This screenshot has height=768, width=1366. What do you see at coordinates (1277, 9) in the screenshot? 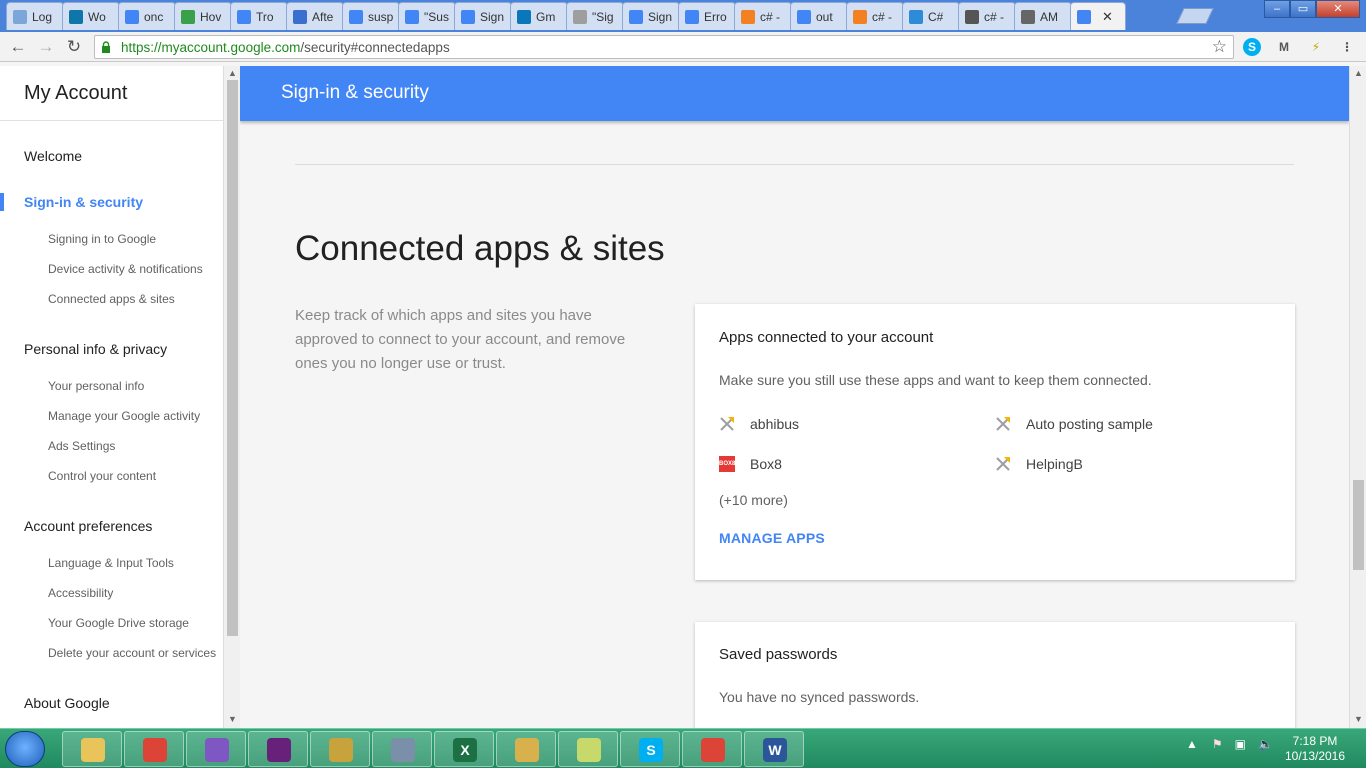
I see `minimize-button: –` at bounding box center [1277, 9].